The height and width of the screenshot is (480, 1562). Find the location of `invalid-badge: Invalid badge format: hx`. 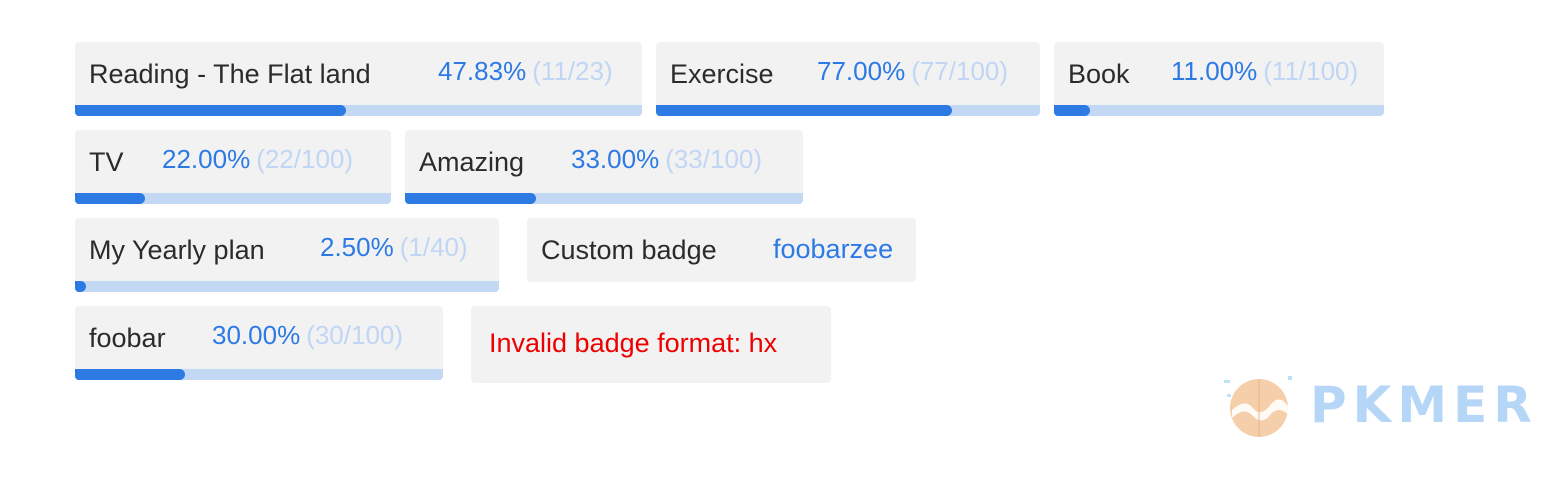

invalid-badge: Invalid badge format: hx is located at coordinates (651, 344).